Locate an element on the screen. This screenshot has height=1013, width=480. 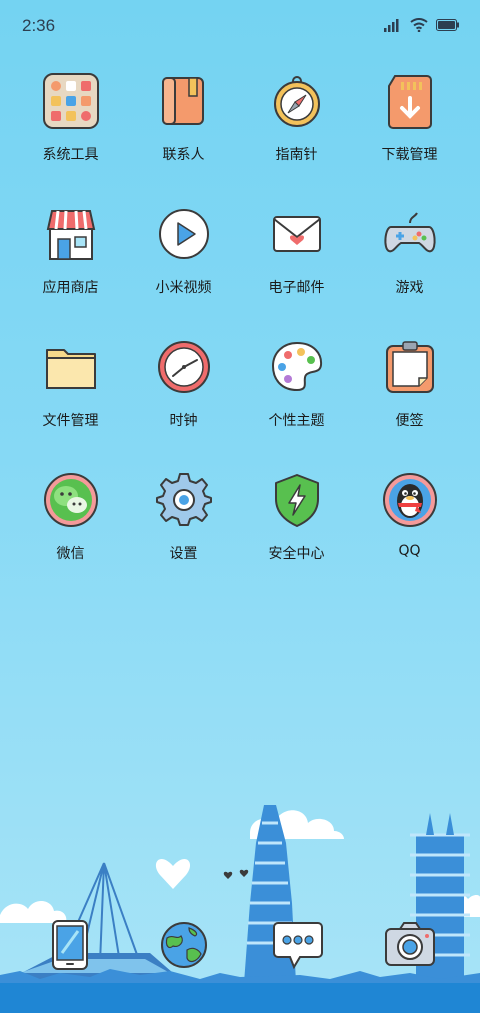
app-label: 文件管理 is located at coordinates (70, 421).